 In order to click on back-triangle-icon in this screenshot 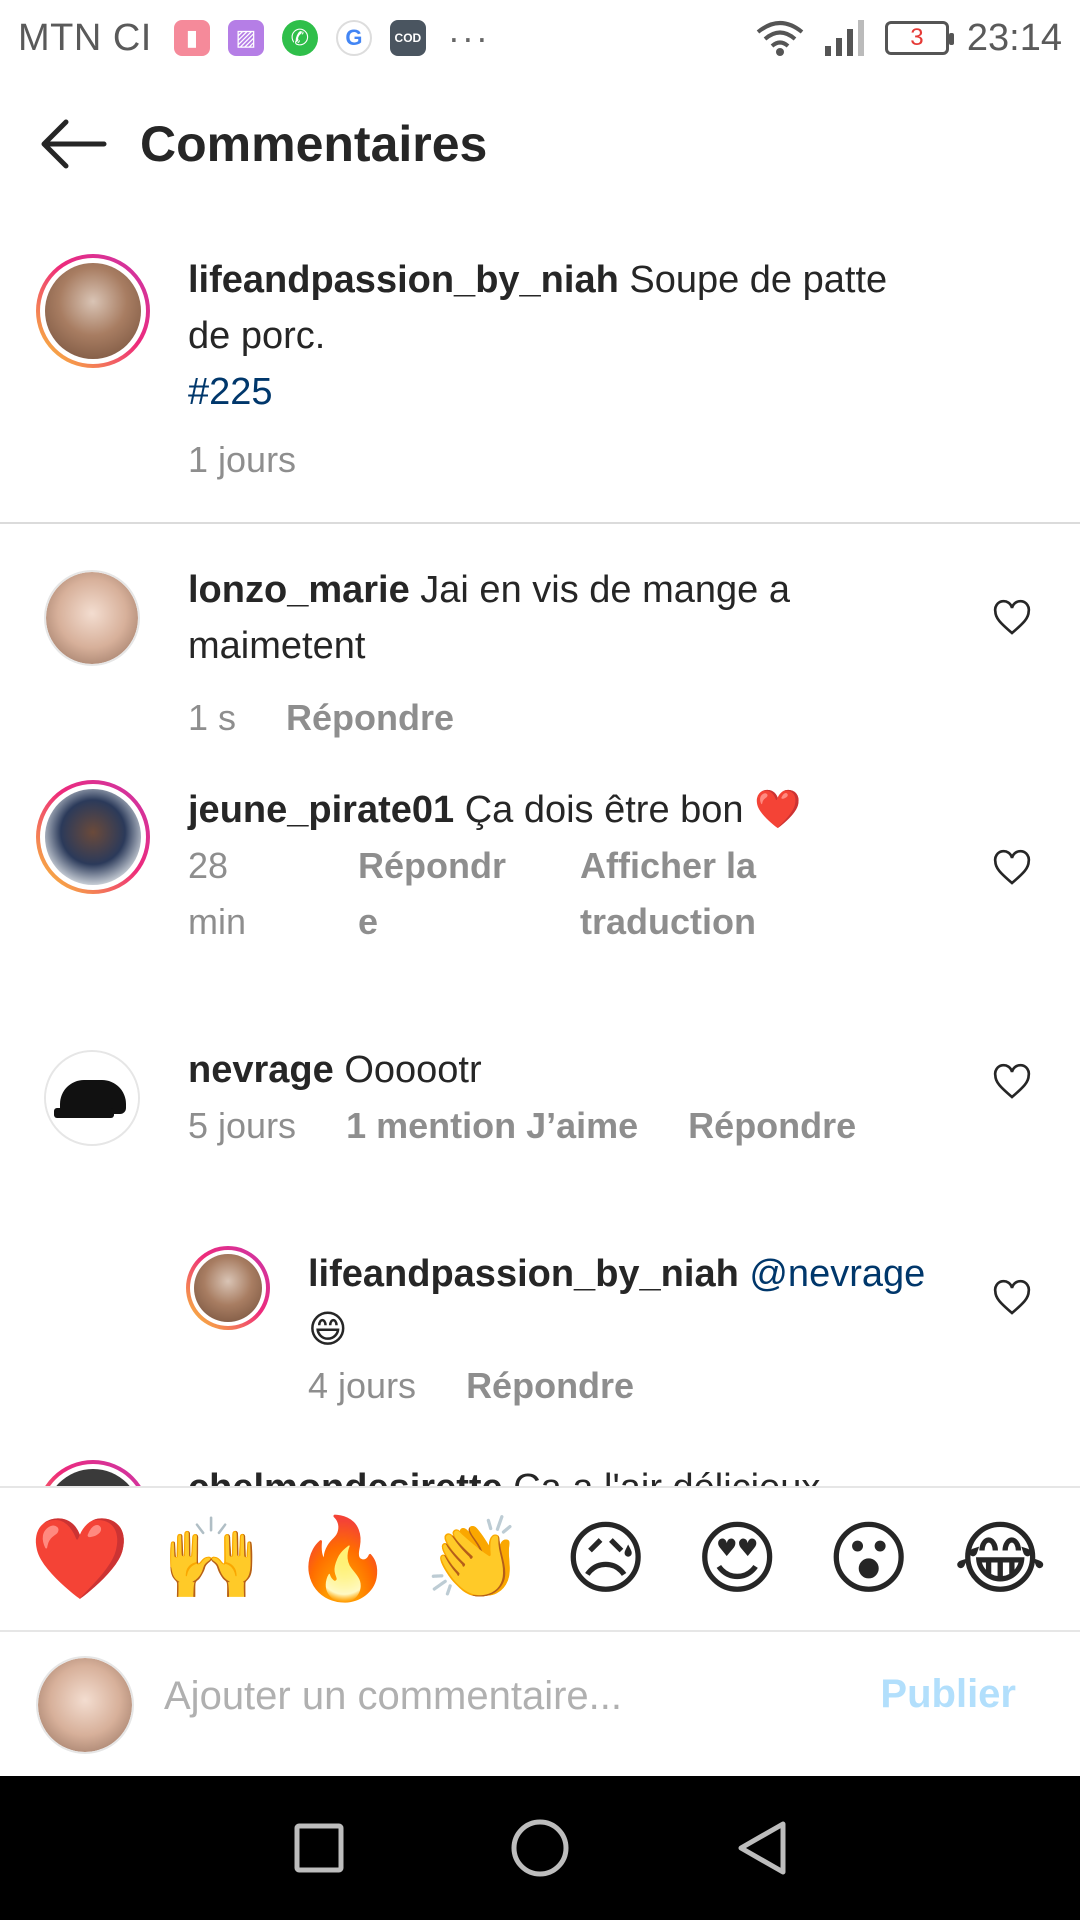, I will do `click(761, 1848)`.